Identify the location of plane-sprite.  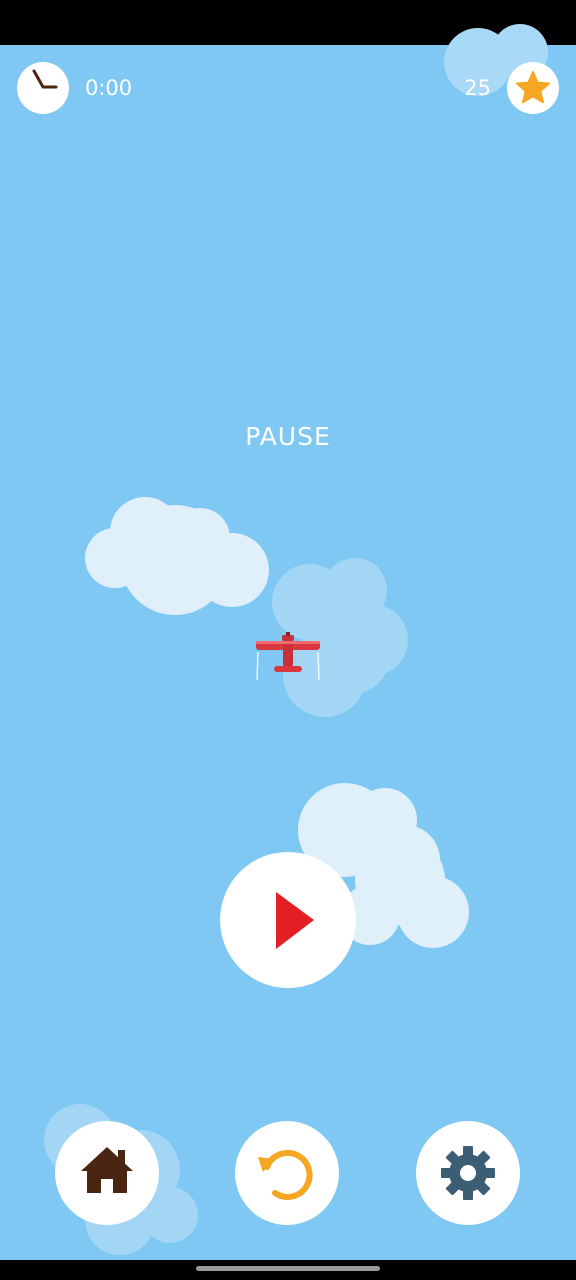
(288, 656).